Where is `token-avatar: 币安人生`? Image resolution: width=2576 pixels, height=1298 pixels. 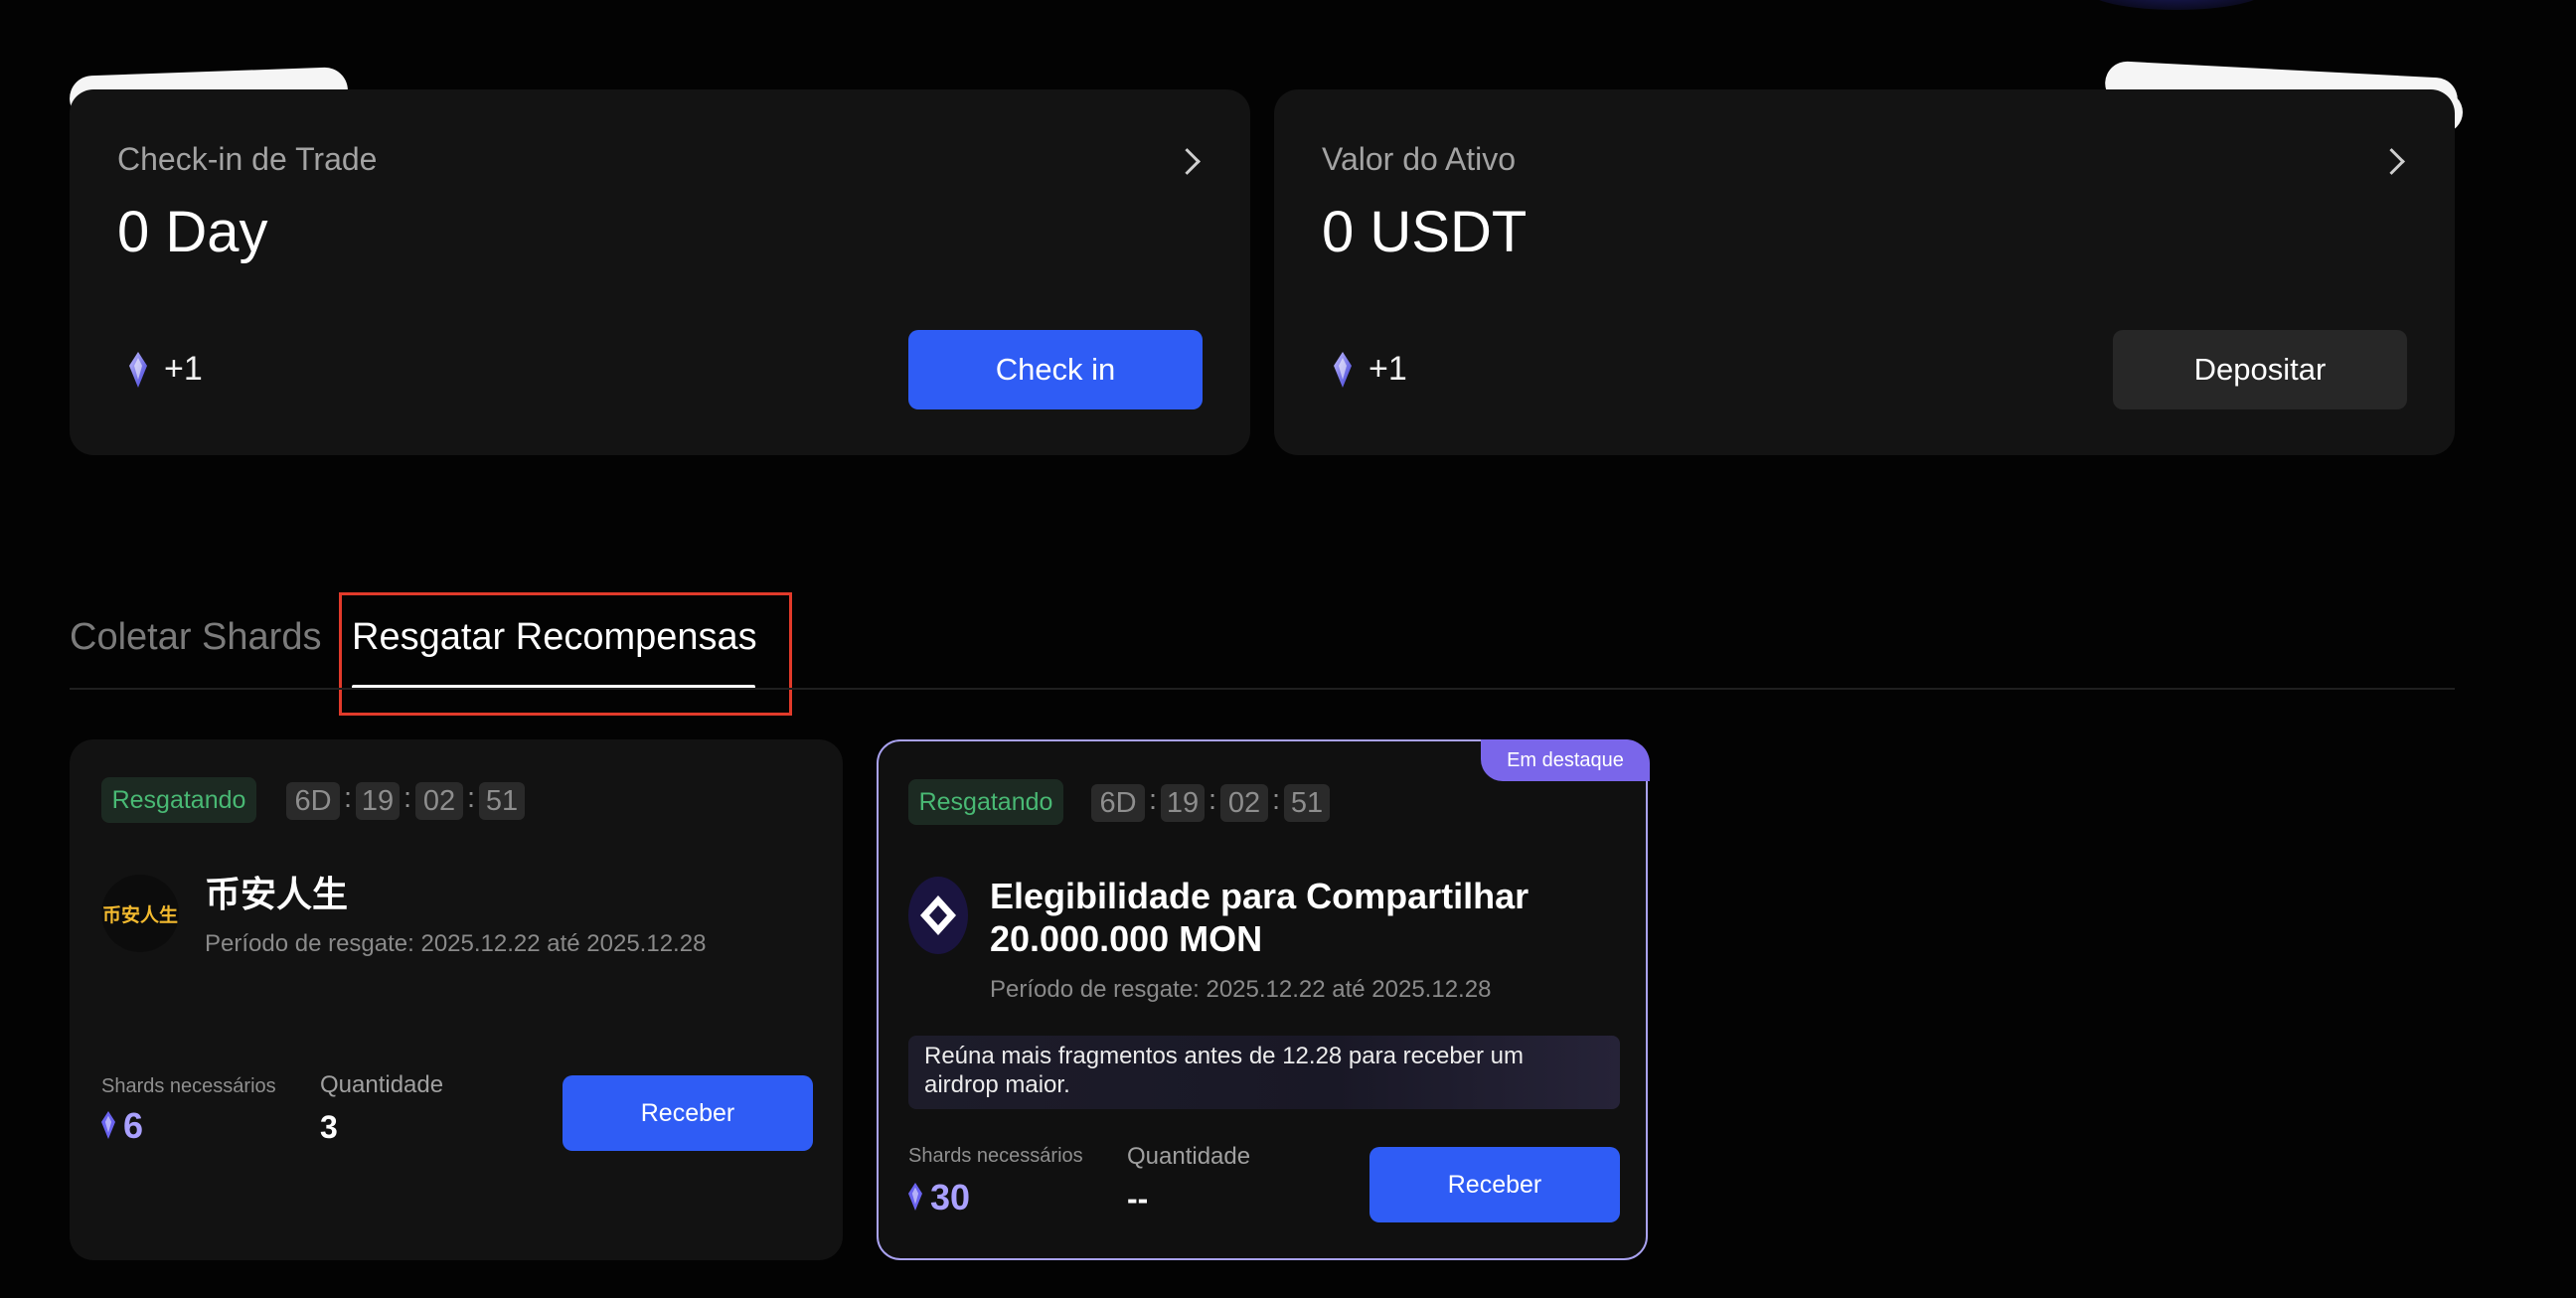 token-avatar: 币安人生 is located at coordinates (140, 913).